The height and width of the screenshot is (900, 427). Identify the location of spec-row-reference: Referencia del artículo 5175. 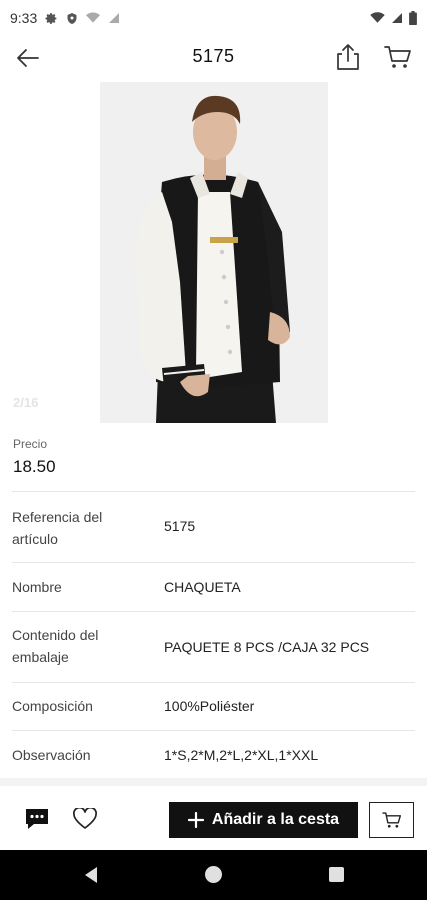
(213, 531).